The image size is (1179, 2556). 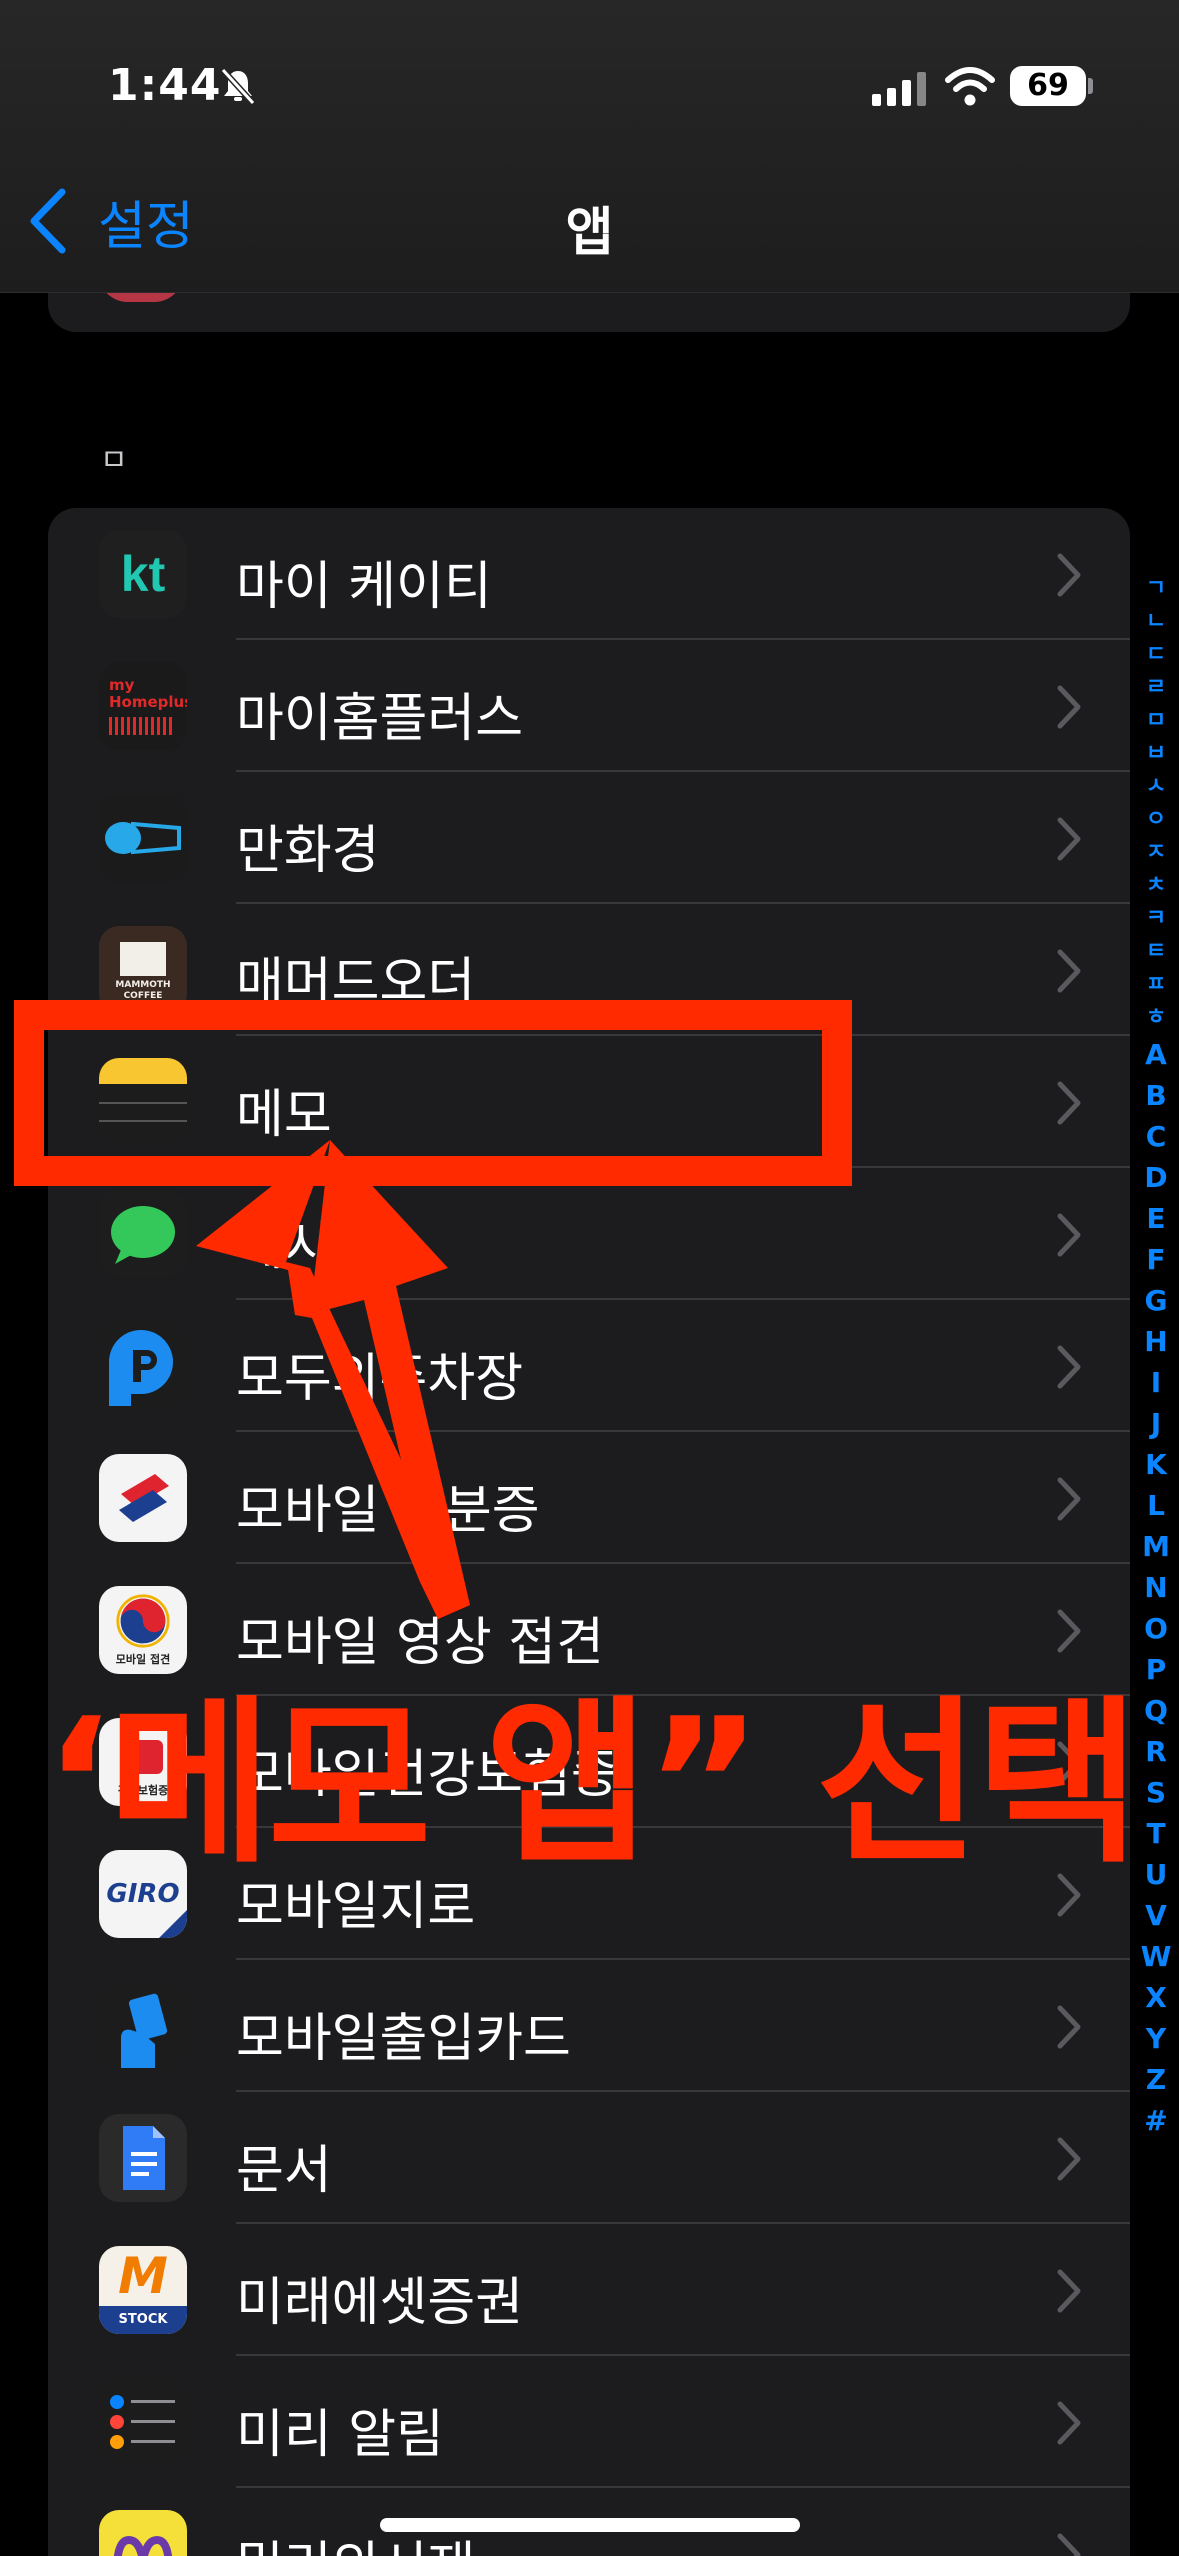 What do you see at coordinates (1156, 1956) in the screenshot?
I see `index-letter: W` at bounding box center [1156, 1956].